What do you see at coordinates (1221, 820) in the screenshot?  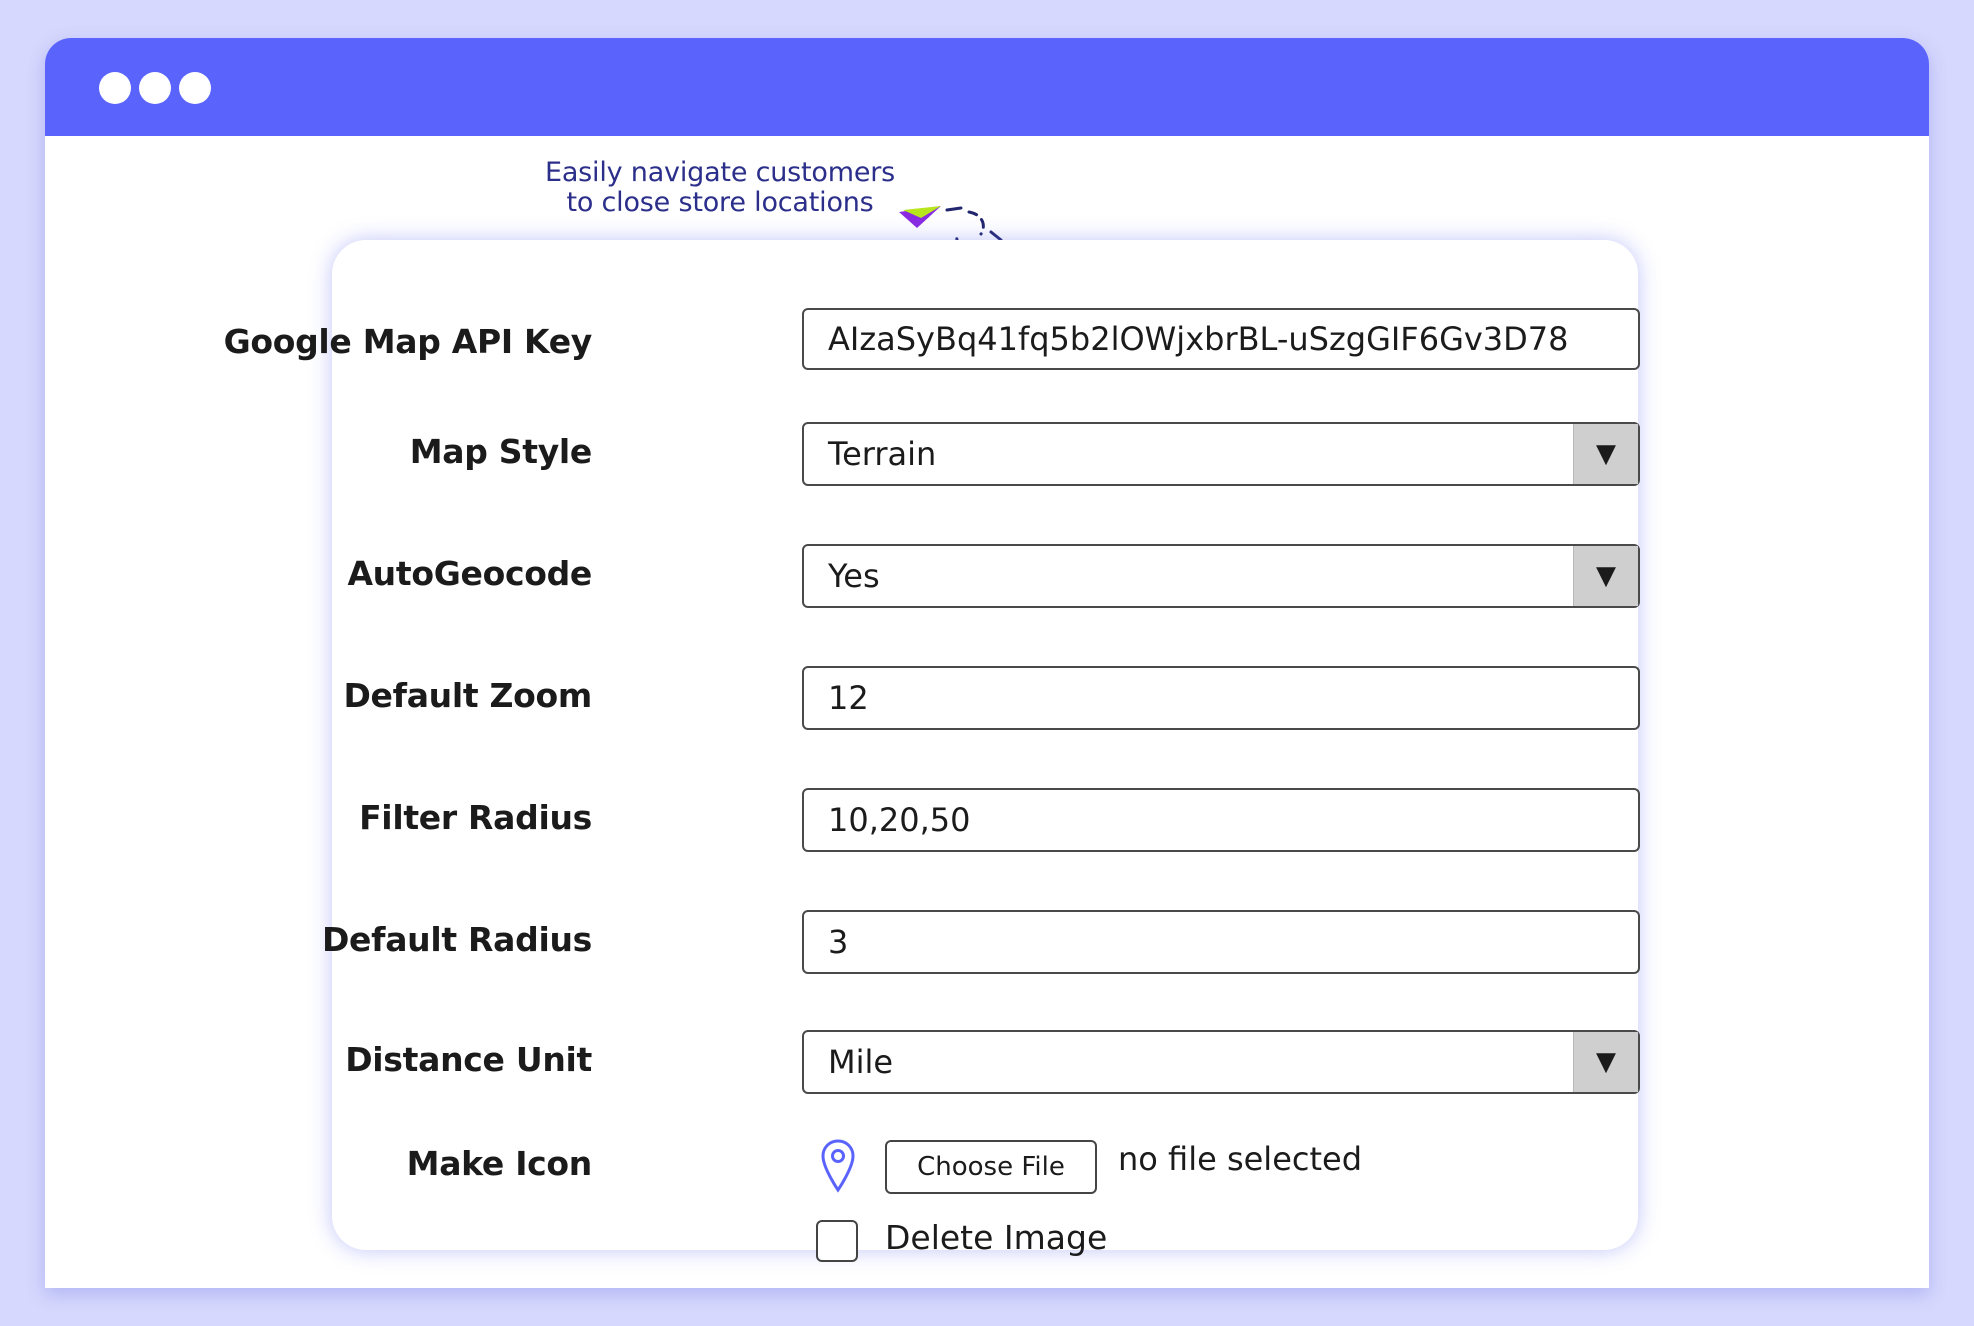 I see `filter-radius-input: 10,20,50` at bounding box center [1221, 820].